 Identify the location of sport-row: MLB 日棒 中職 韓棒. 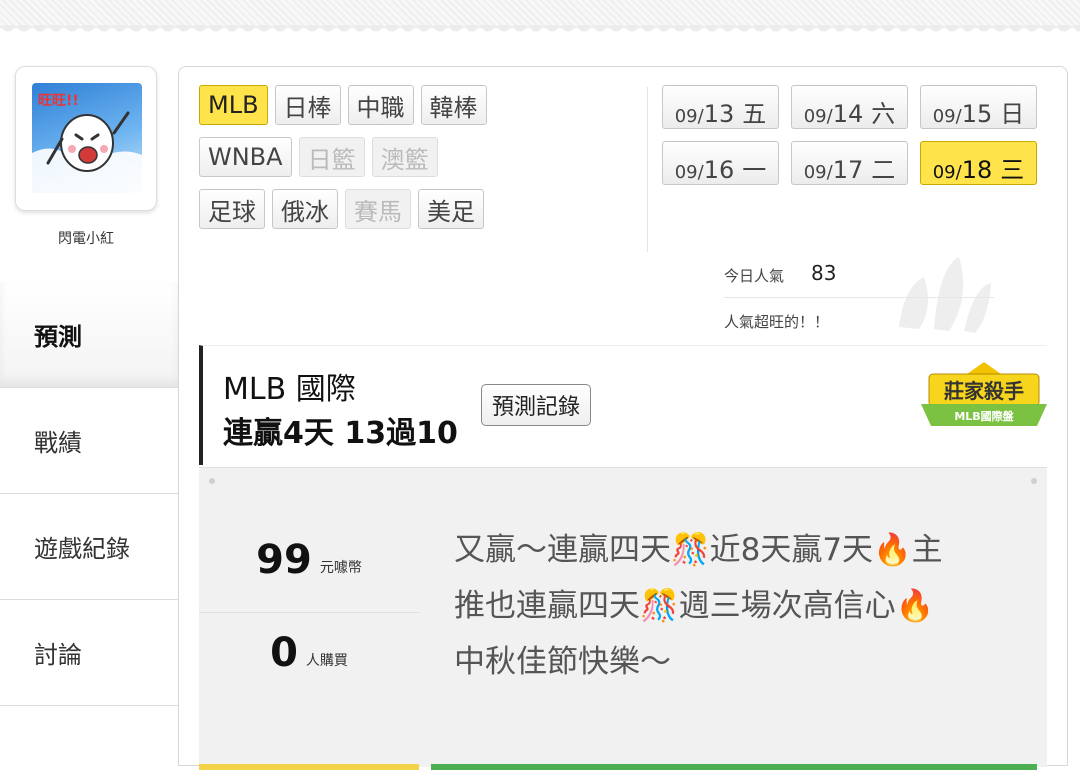
(419, 105).